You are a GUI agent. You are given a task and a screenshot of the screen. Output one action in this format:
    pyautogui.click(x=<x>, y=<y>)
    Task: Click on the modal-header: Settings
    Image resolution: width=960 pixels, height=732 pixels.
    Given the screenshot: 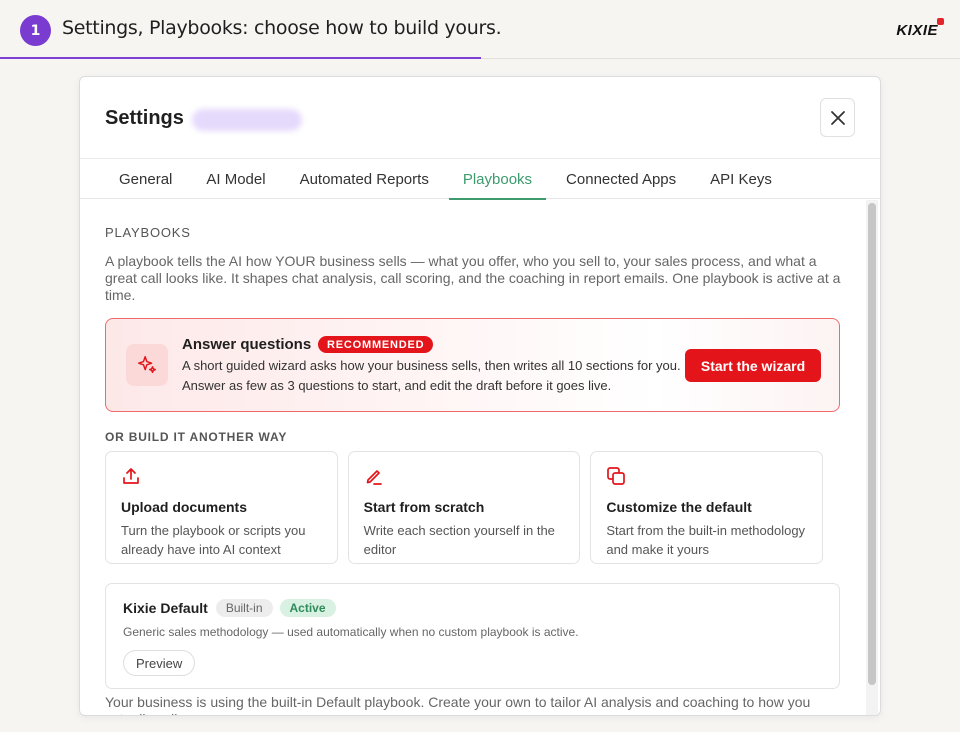 What is the action you would take?
    pyautogui.click(x=480, y=118)
    